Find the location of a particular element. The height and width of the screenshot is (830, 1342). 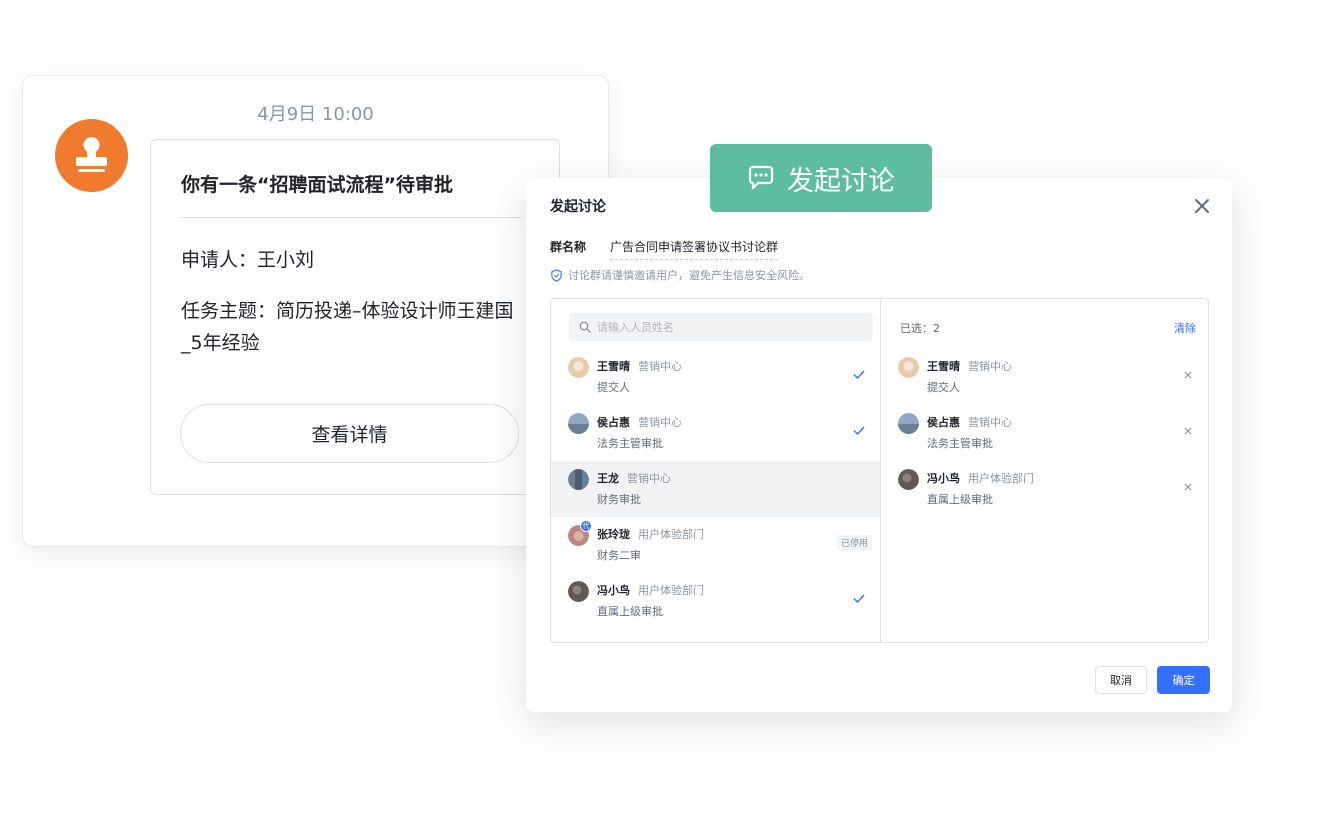

security-hint-text: 讨论群请谨慎邀请用户，避免产生信息安全风险。 is located at coordinates (689, 275).